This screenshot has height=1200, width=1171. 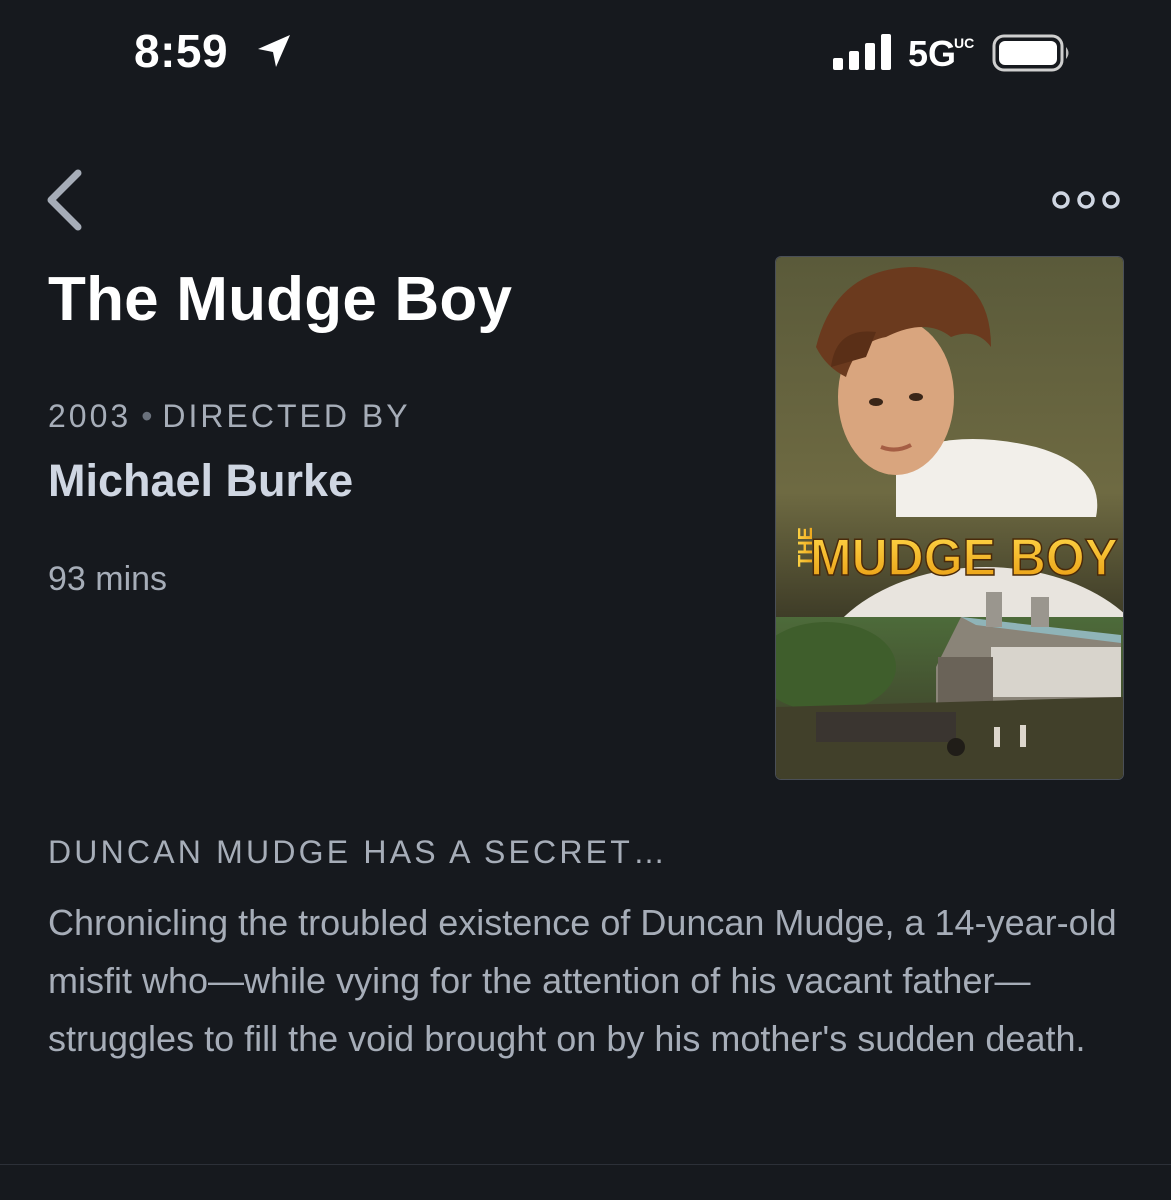 What do you see at coordinates (286, 416) in the screenshot?
I see `directed-by-label: DIRECTED BY` at bounding box center [286, 416].